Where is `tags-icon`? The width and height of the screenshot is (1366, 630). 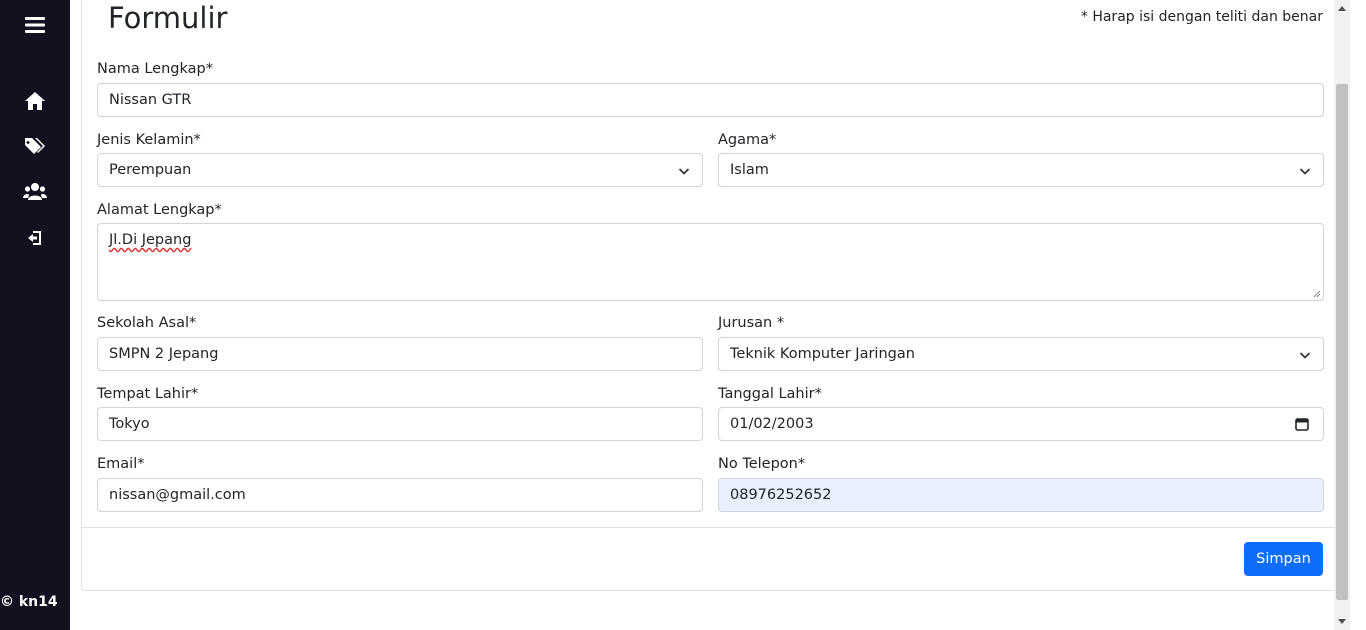
tags-icon is located at coordinates (35, 146).